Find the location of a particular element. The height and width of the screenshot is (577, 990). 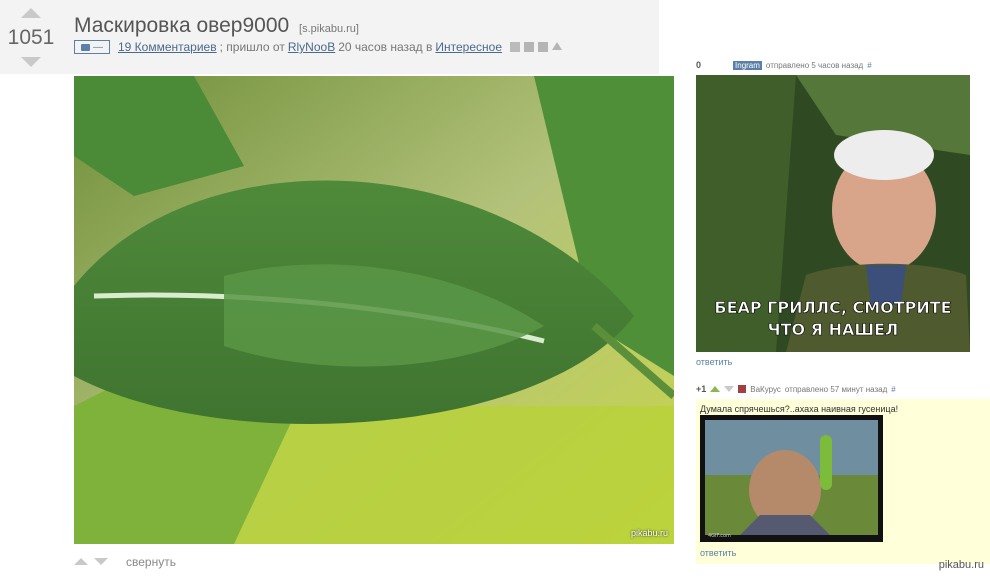

meme-text-line2: ЧТО Я НАШЕЛ is located at coordinates (833, 329).